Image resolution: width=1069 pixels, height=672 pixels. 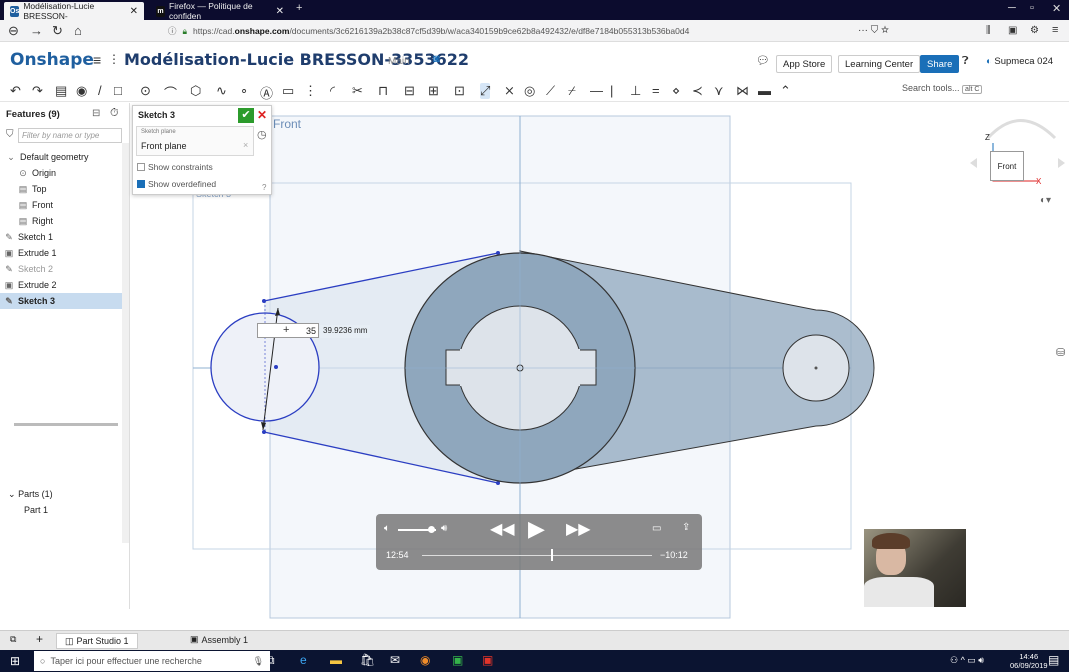 I want to click on offset-tool-icon: ⊓, so click(x=383, y=91).